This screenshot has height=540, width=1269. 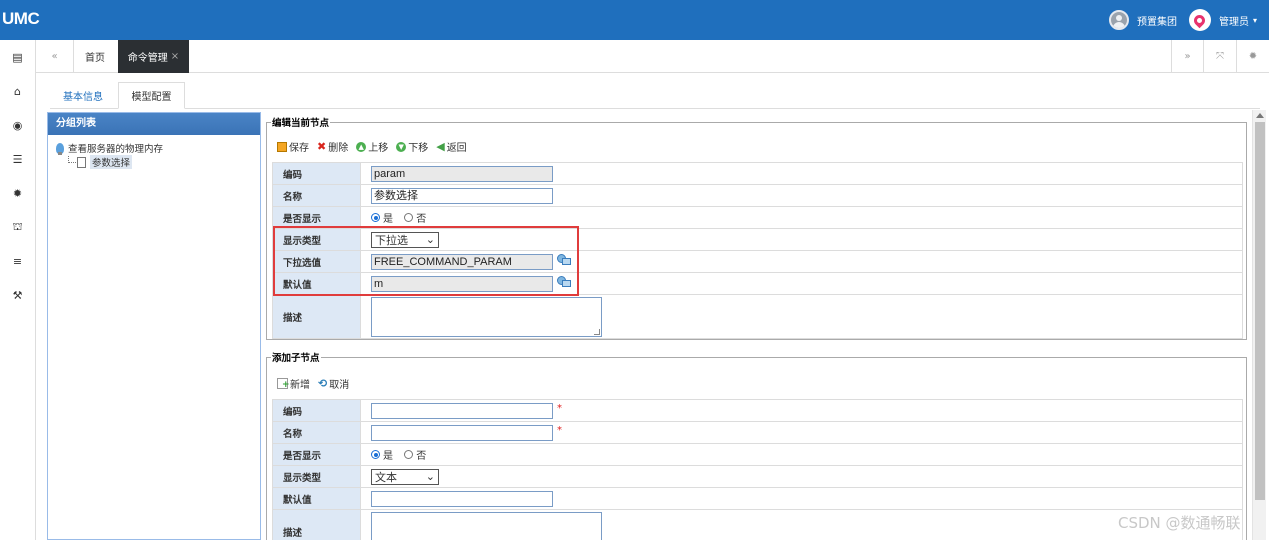 What do you see at coordinates (634, 20) in the screenshot?
I see `top-bar: UMC 预置集团 管理员 ▾` at bounding box center [634, 20].